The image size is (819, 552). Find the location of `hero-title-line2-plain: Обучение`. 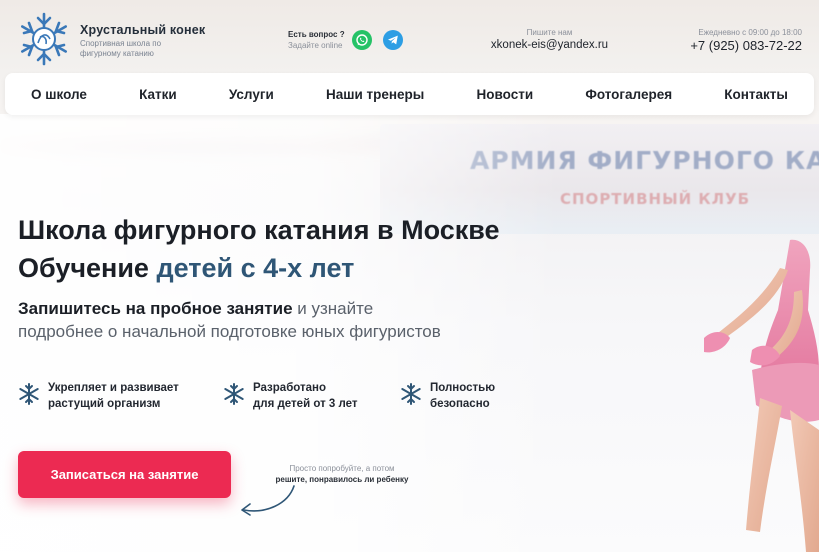

hero-title-line2-plain: Обучение is located at coordinates (87, 268).